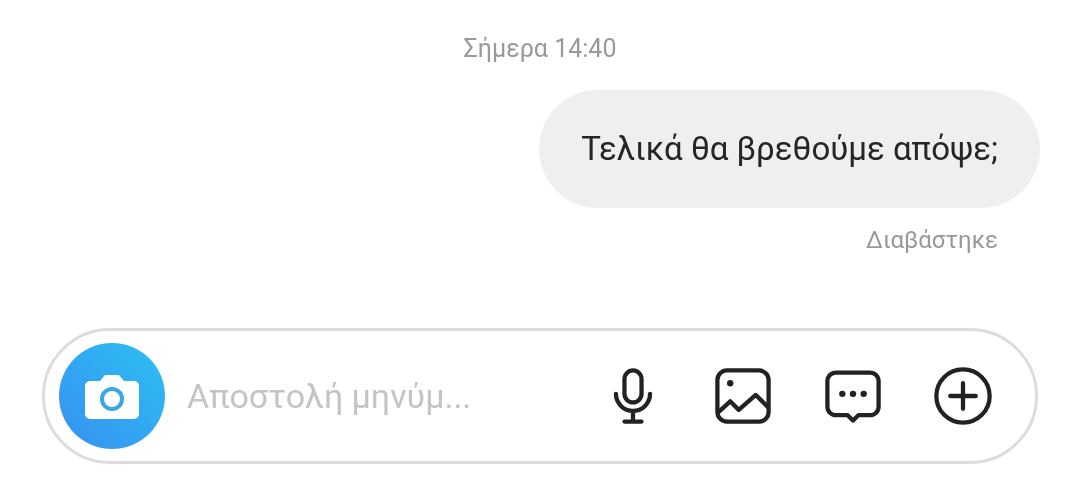 The image size is (1080, 486). I want to click on add-button, so click(963, 396).